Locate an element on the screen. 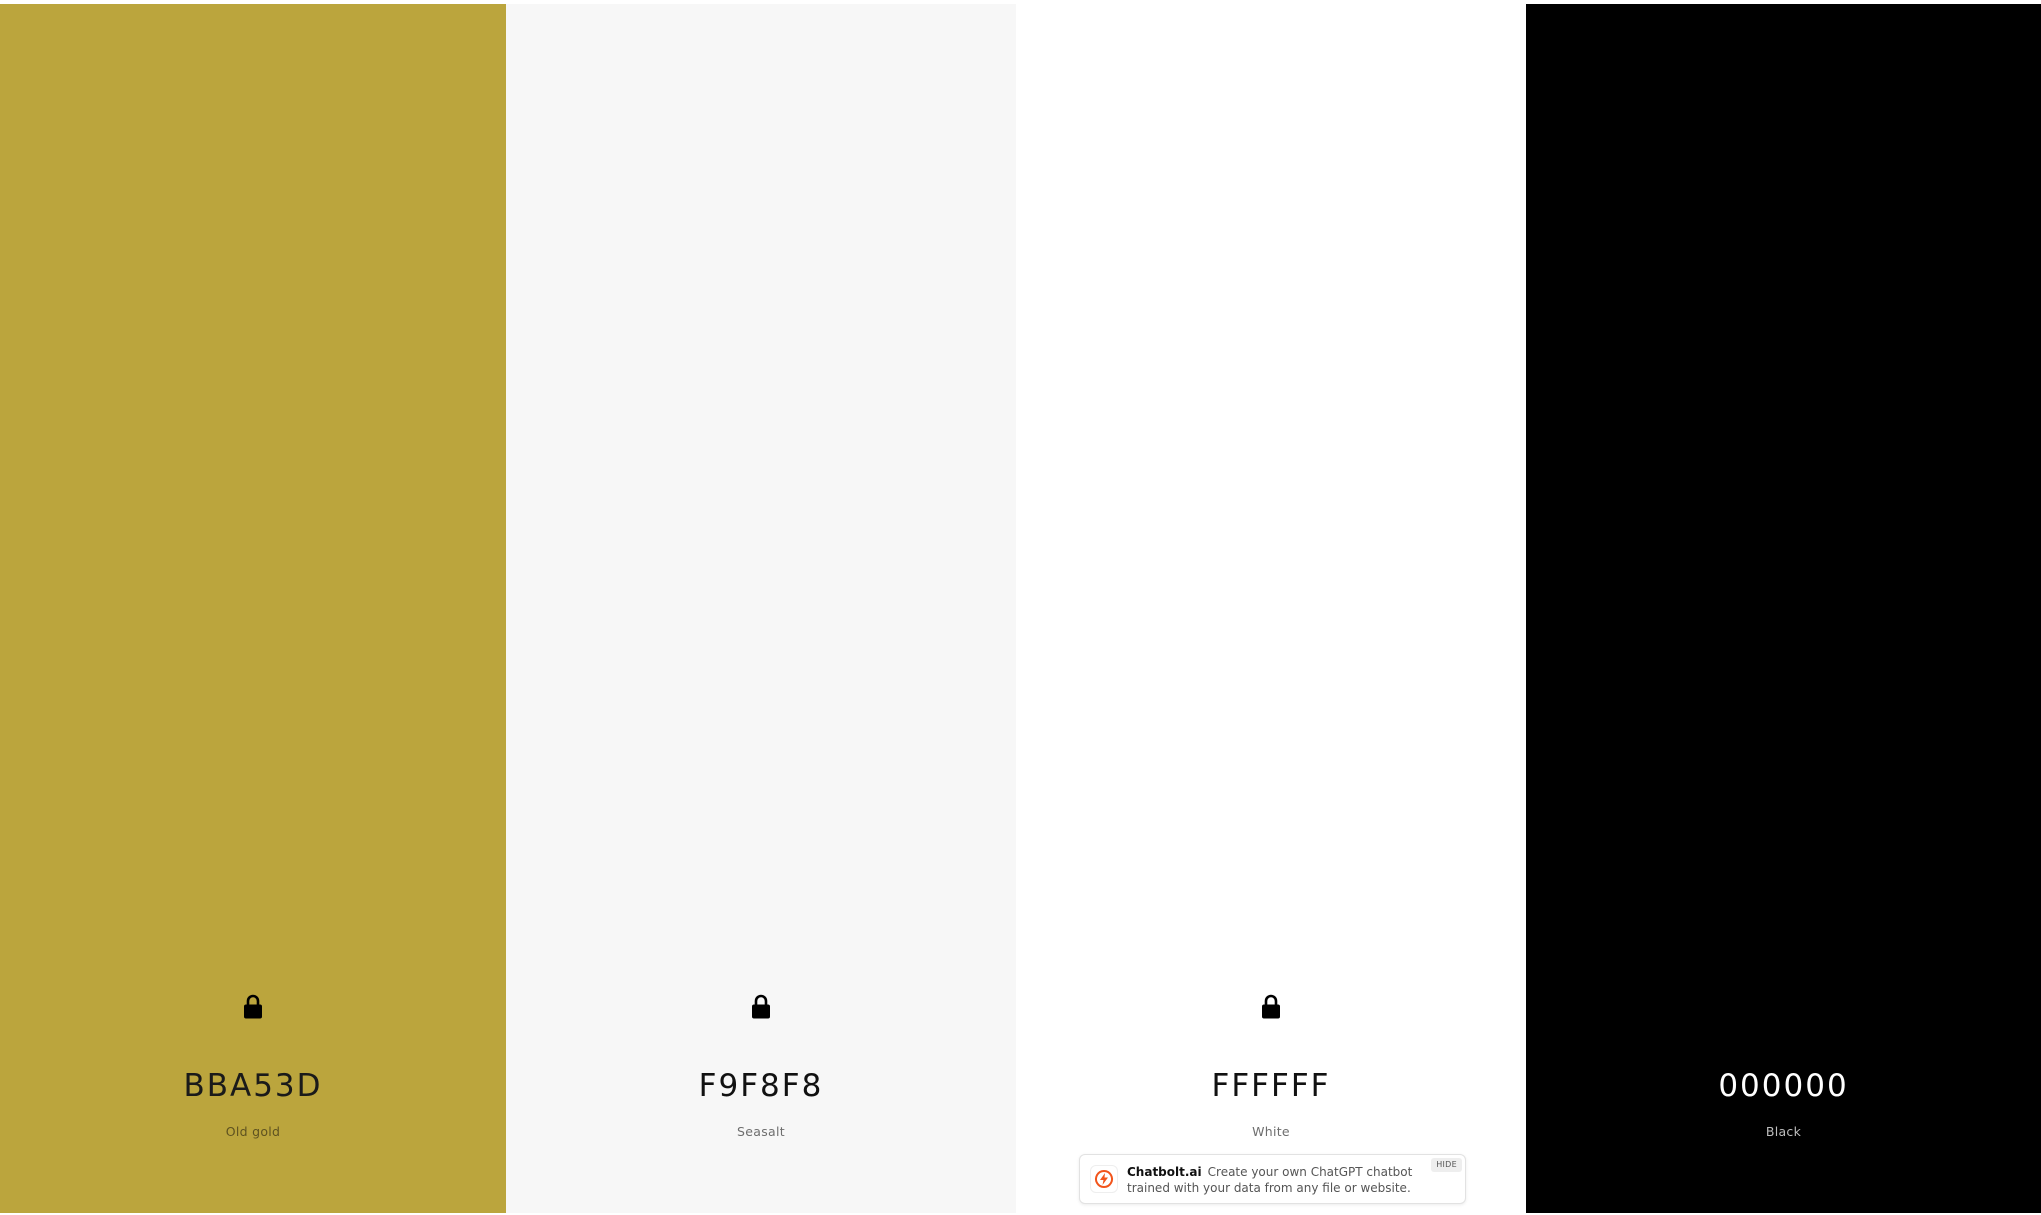 The width and height of the screenshot is (2041, 1215). color-name: White is located at coordinates (1271, 1131).